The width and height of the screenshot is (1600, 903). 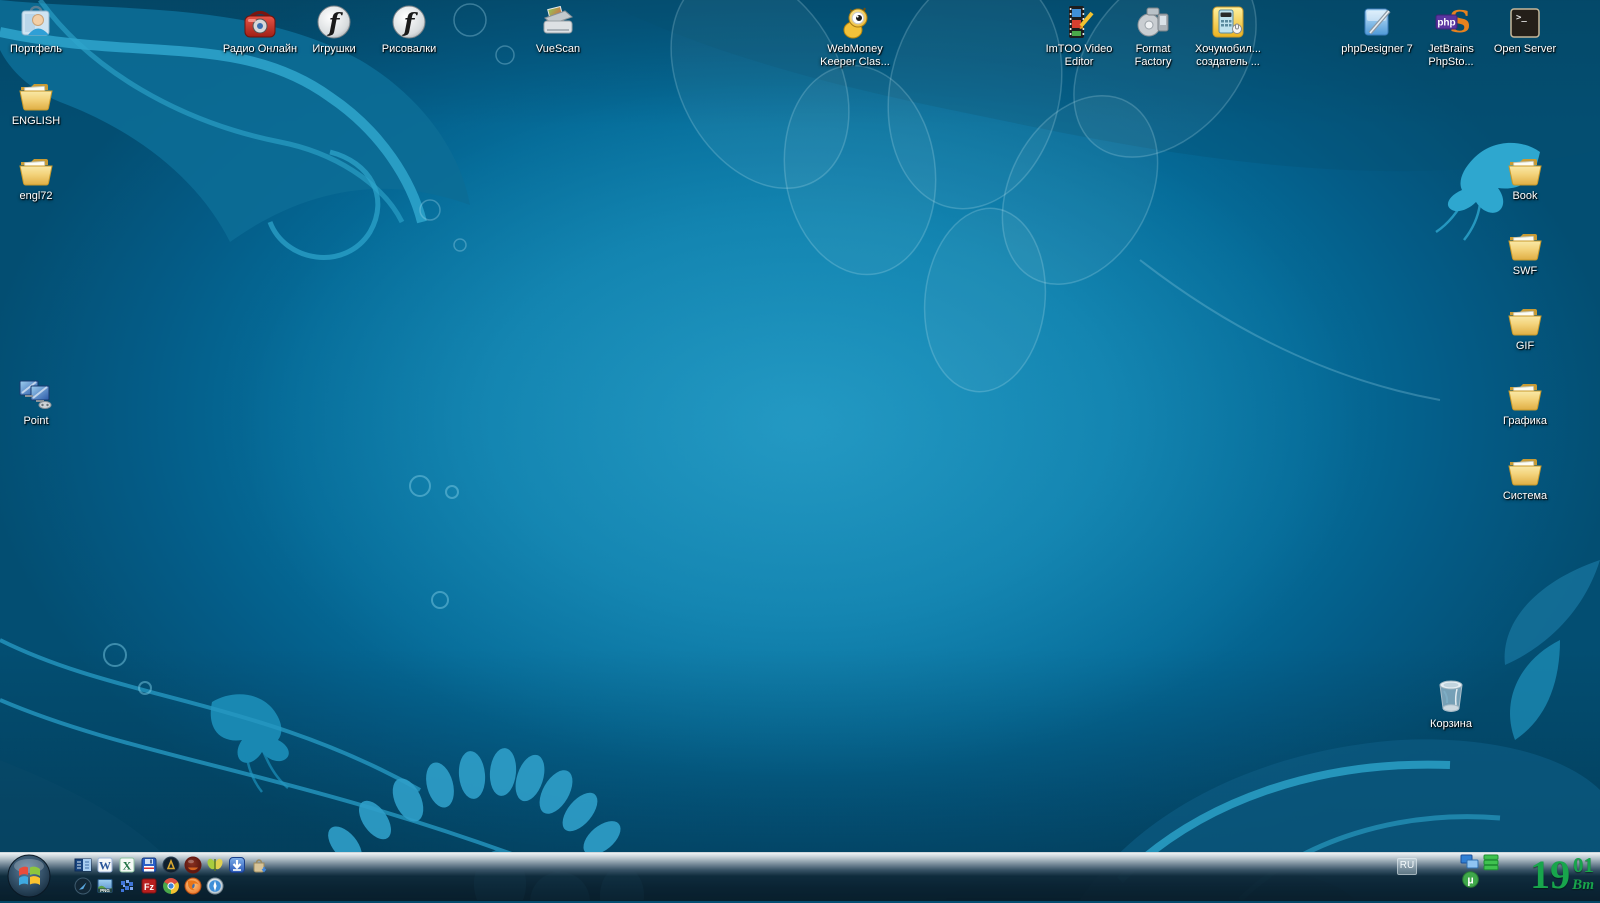 I want to click on recycle-bin-icon, so click(x=1451, y=696).